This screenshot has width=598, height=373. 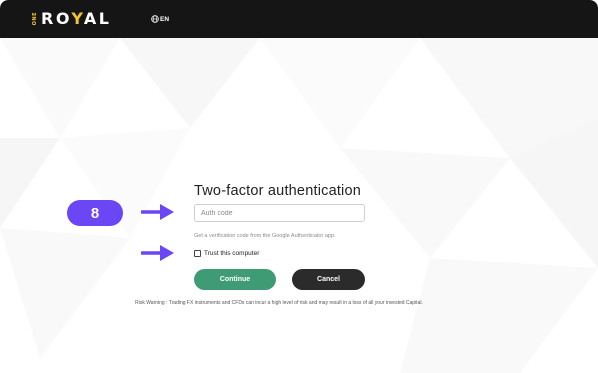 I want to click on continue-button: Continue, so click(x=235, y=279).